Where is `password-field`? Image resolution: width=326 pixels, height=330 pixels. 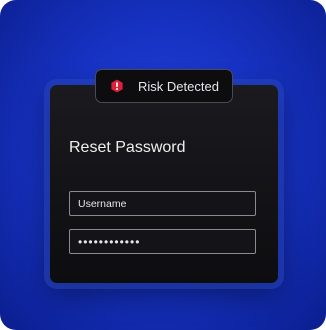
password-field is located at coordinates (162, 241).